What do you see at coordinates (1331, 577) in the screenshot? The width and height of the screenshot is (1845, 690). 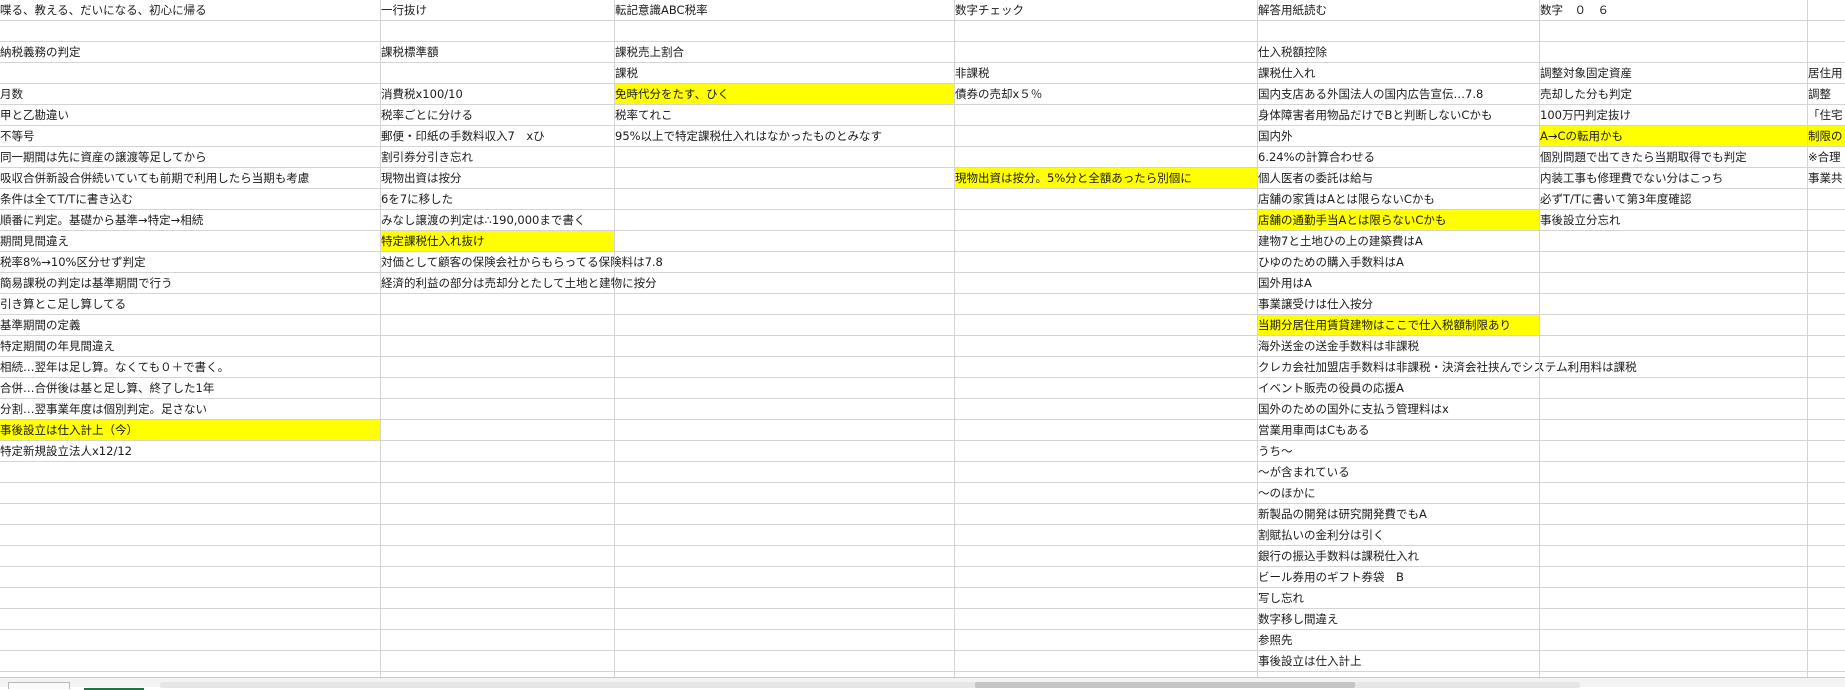 I see `table-cell: ビール券用のギフト券袋 B` at bounding box center [1331, 577].